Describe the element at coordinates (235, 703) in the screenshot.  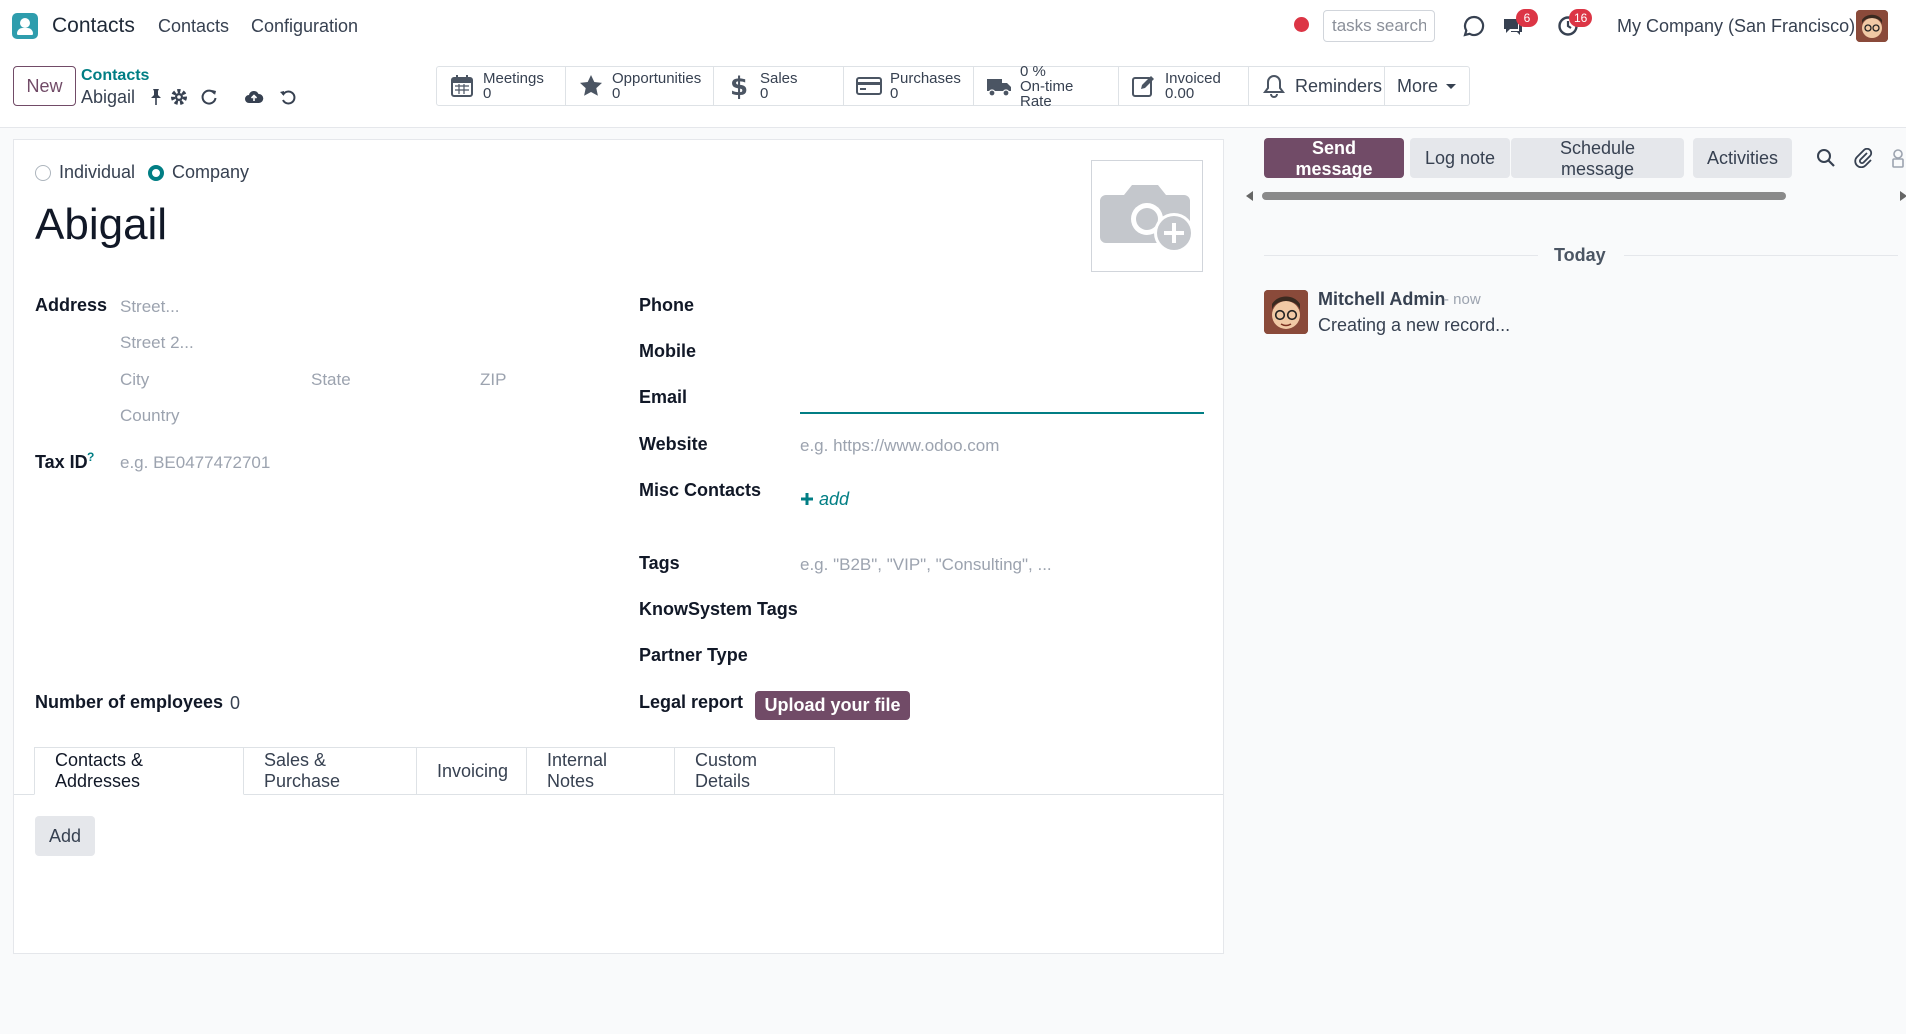
I see `employees-input: 0` at that location.